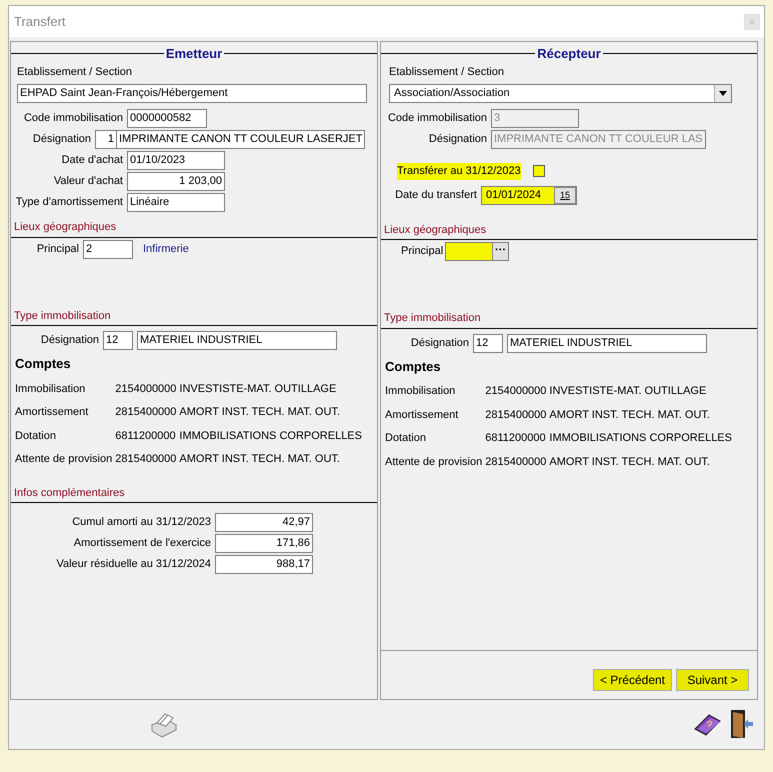  What do you see at coordinates (264, 564) in the screenshot?
I see `input-field: 988,17` at bounding box center [264, 564].